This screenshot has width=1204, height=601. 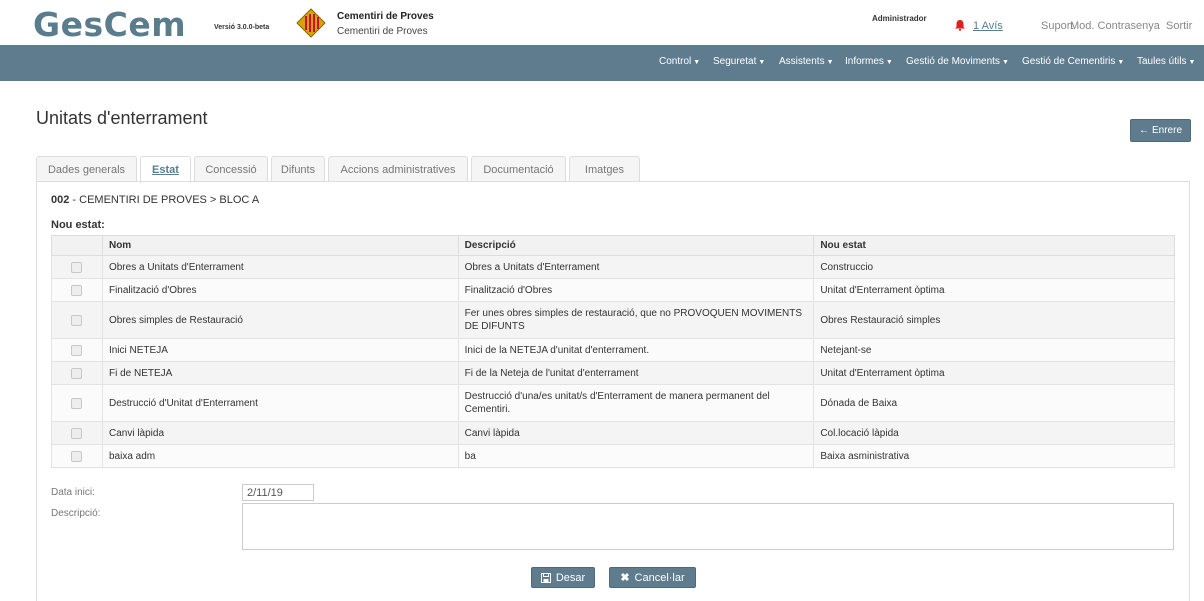 What do you see at coordinates (280, 267) in the screenshot?
I see `cell-nom: Obres a Unitats d'Enterrament` at bounding box center [280, 267].